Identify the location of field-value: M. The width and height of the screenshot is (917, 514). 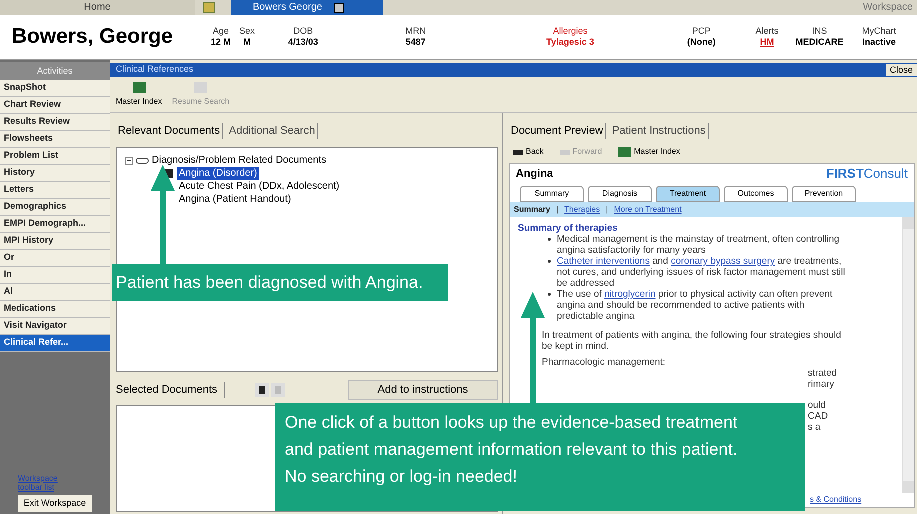
(247, 42).